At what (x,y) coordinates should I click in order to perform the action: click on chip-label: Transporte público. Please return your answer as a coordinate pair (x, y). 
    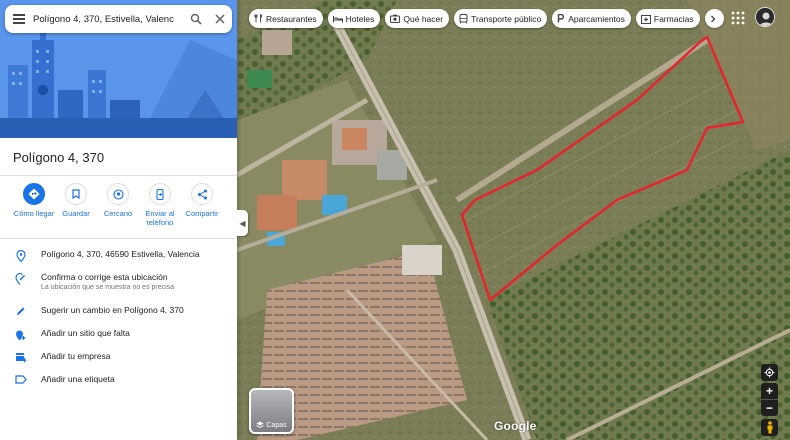
    Looking at the image, I should click on (506, 18).